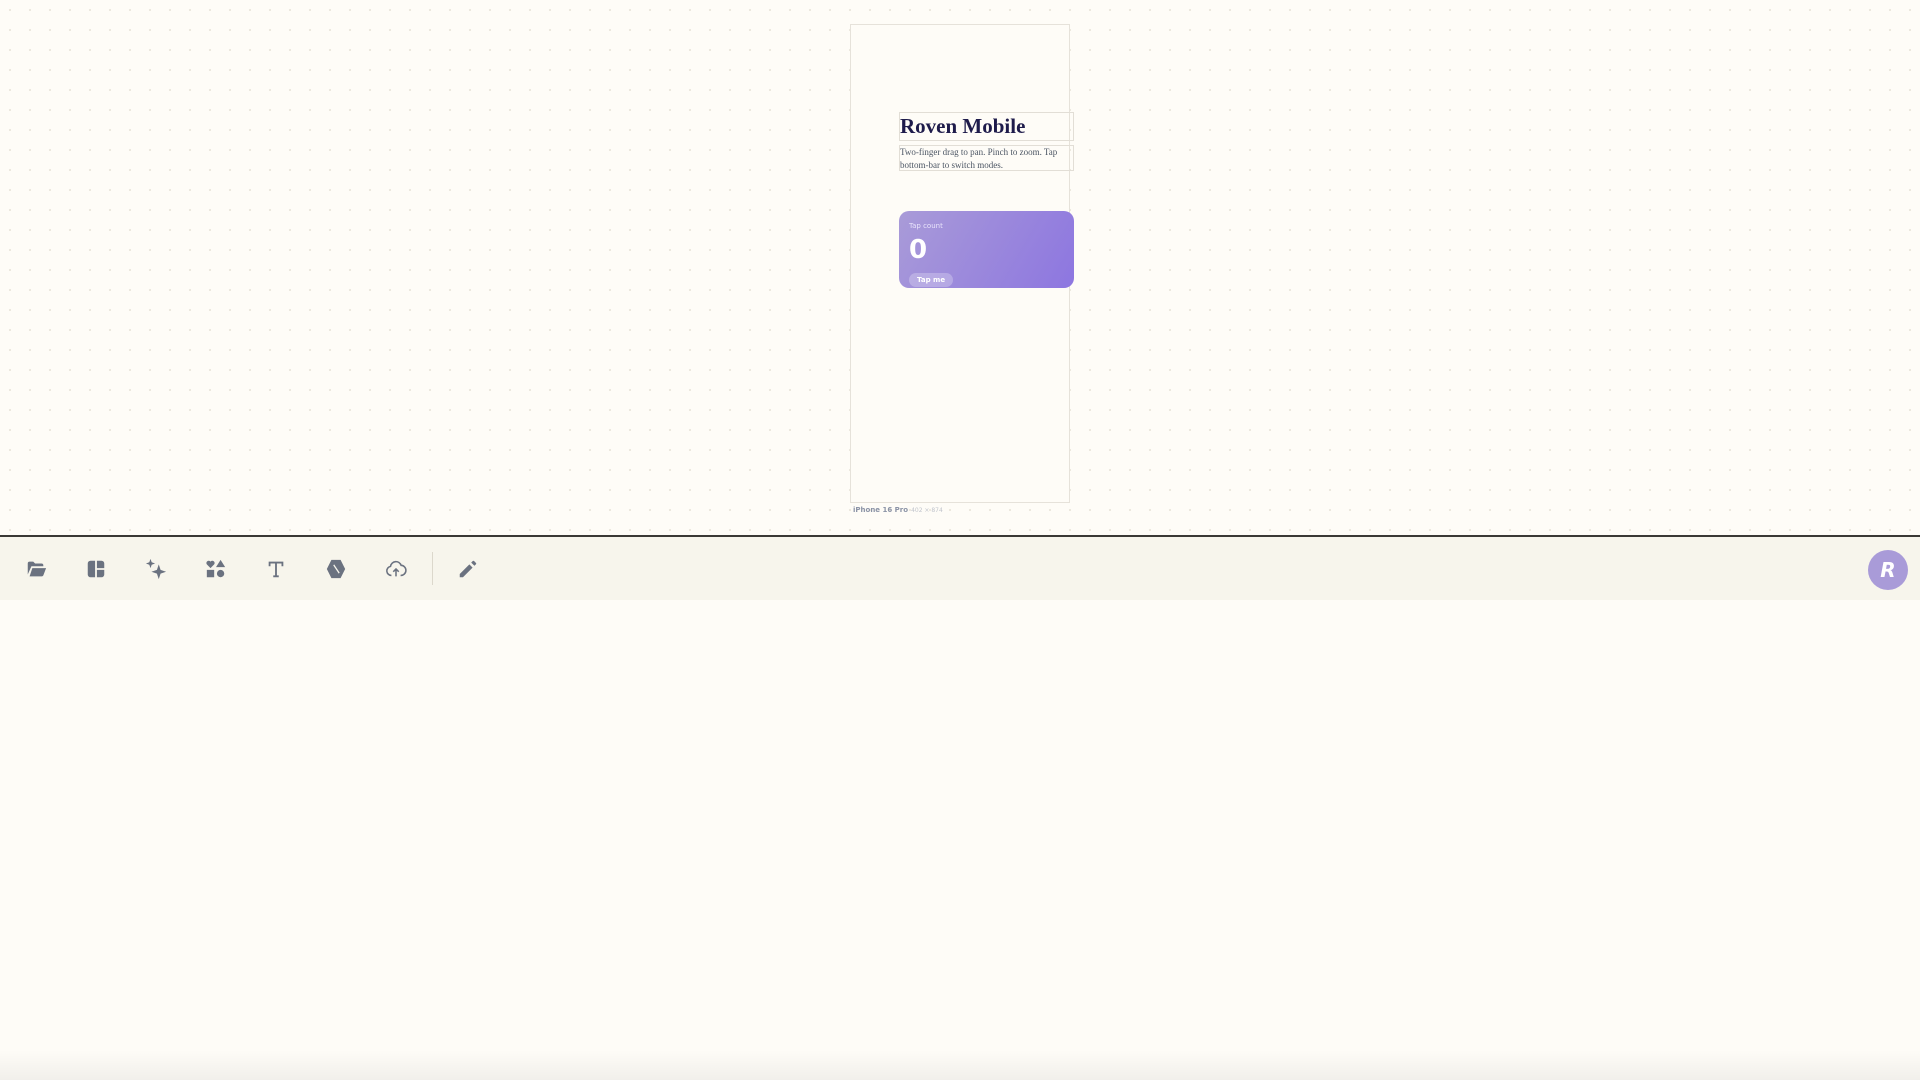 This screenshot has height=1080, width=1920. I want to click on user-avatar: R, so click(1888, 570).